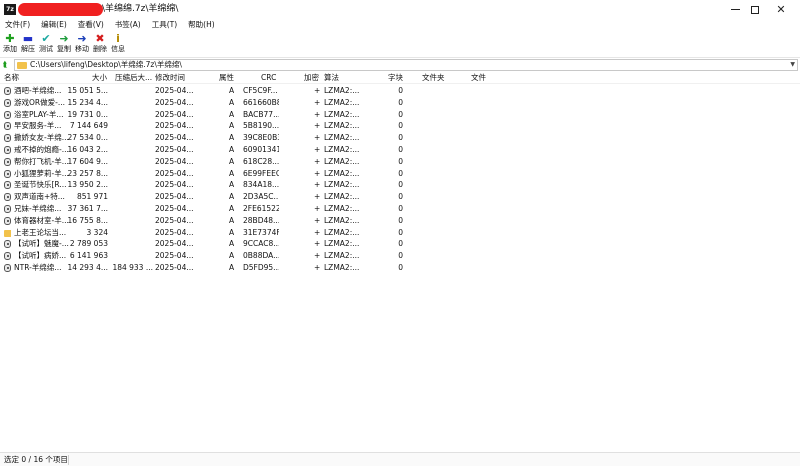 The height and width of the screenshot is (466, 800). I want to click on menu-bookmarks: 书签(A), so click(128, 25).